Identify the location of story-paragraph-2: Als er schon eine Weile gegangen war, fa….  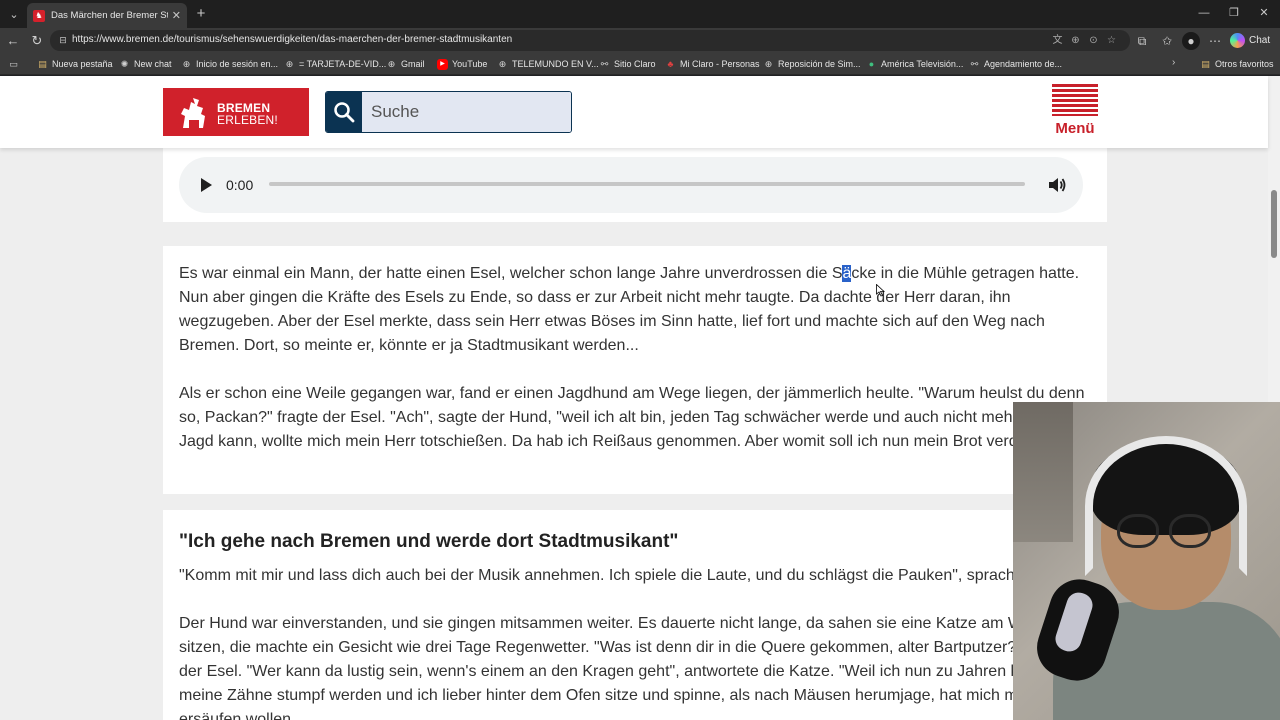
(632, 417).